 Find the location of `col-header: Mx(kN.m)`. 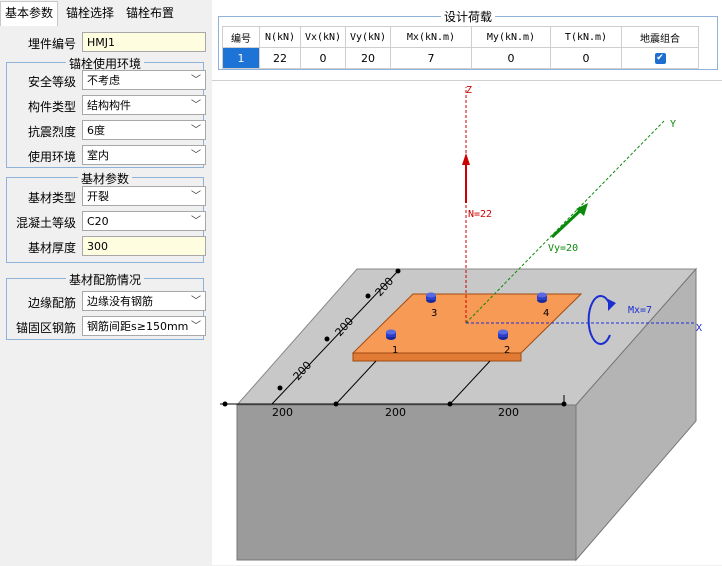

col-header: Mx(kN.m) is located at coordinates (431, 37).